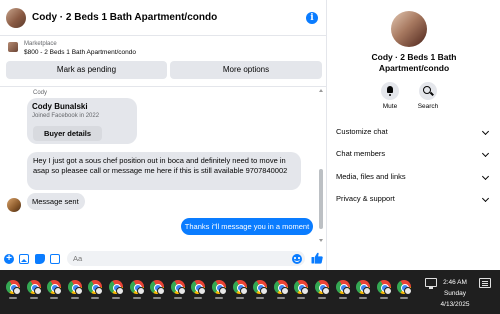 Image resolution: width=500 pixels, height=314 pixels. Describe the element at coordinates (361, 153) in the screenshot. I see `chat-members-label: Chat members` at that location.